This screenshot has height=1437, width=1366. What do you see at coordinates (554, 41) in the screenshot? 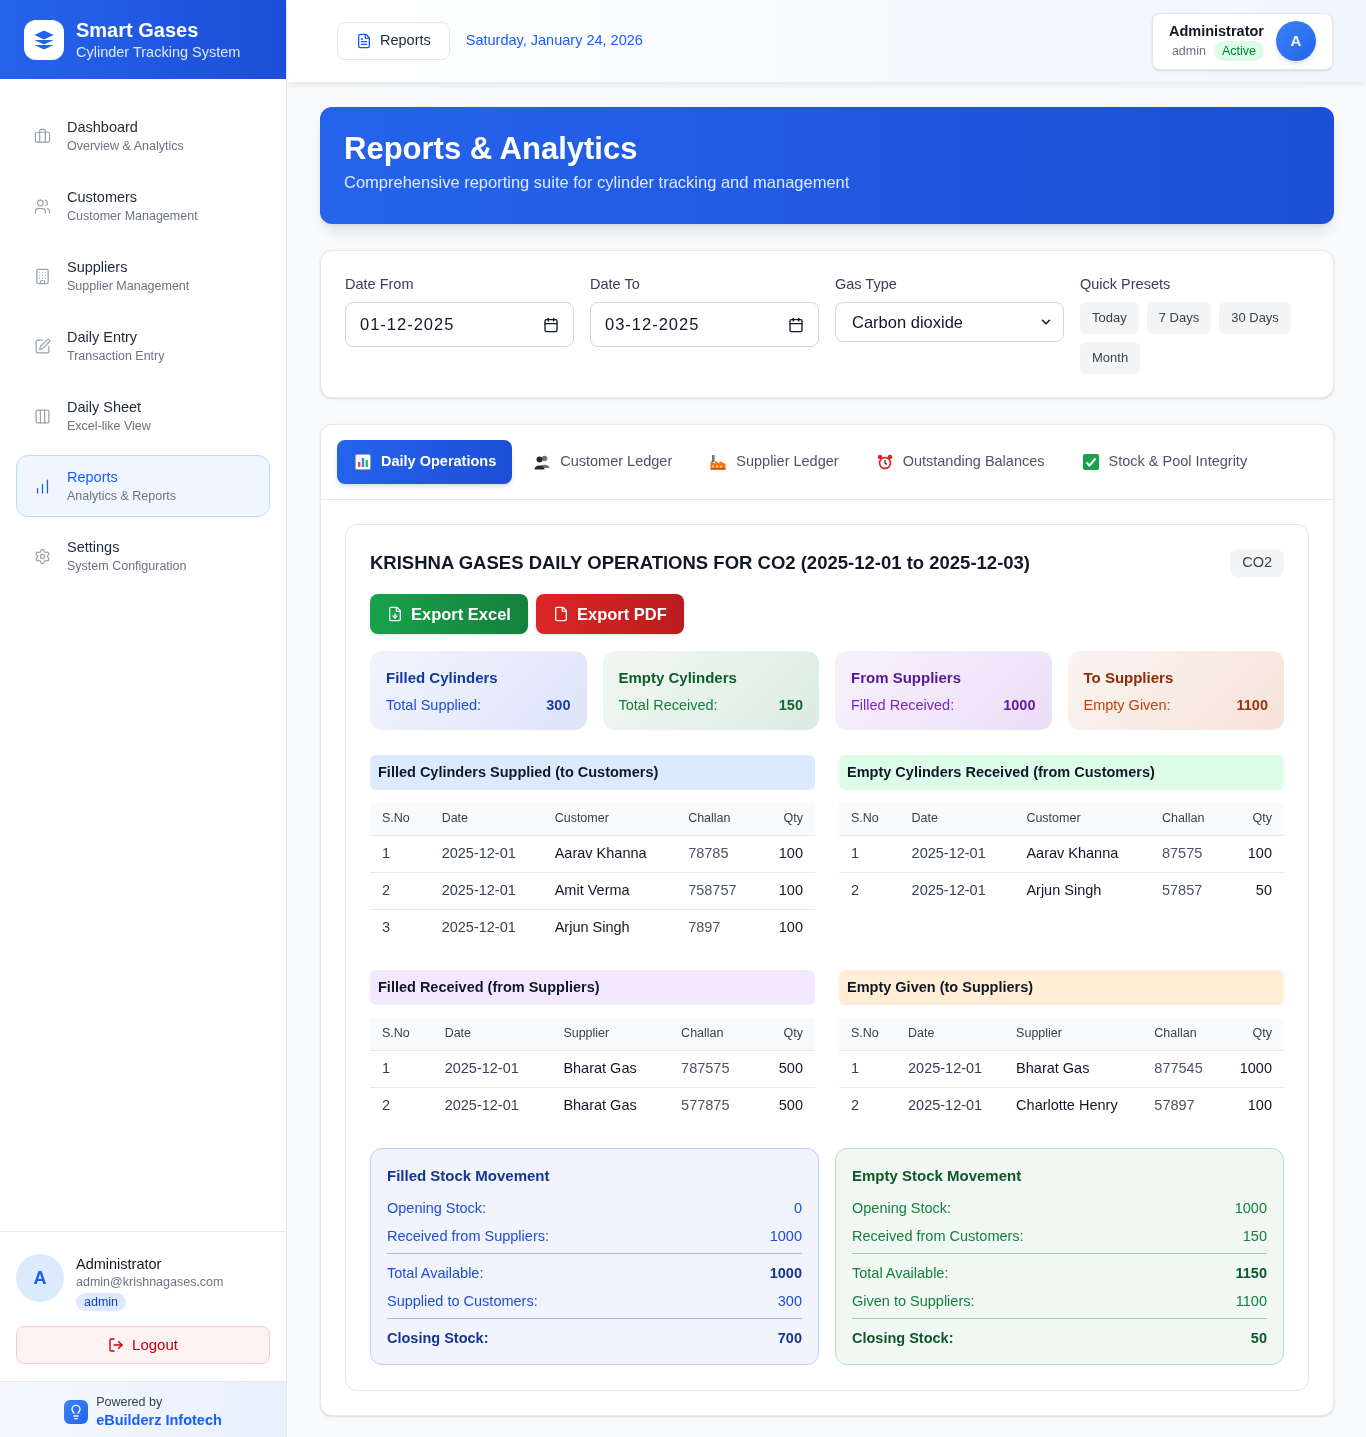
I see `current-date: Saturday, January 24, 2026` at bounding box center [554, 41].